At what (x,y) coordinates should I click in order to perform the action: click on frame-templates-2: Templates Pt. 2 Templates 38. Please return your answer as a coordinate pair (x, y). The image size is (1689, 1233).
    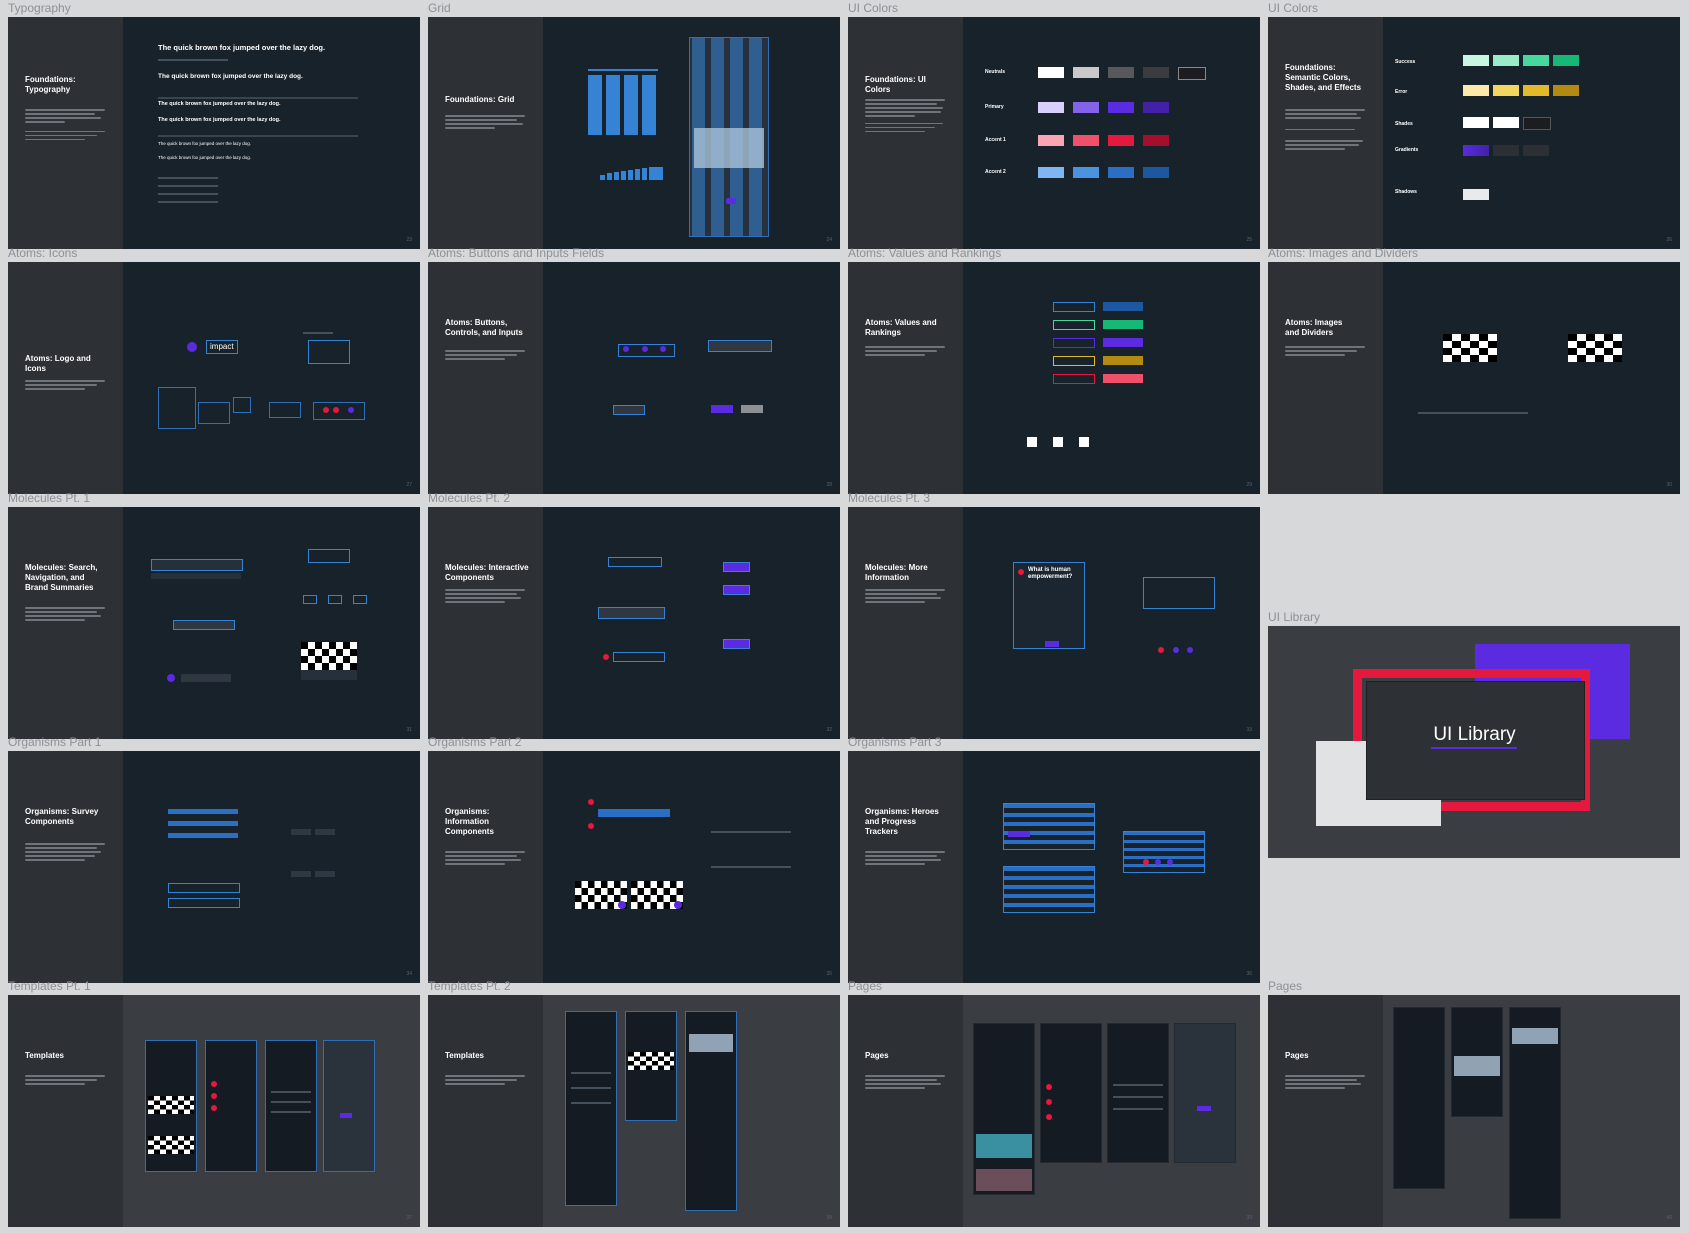
    Looking at the image, I should click on (634, 1103).